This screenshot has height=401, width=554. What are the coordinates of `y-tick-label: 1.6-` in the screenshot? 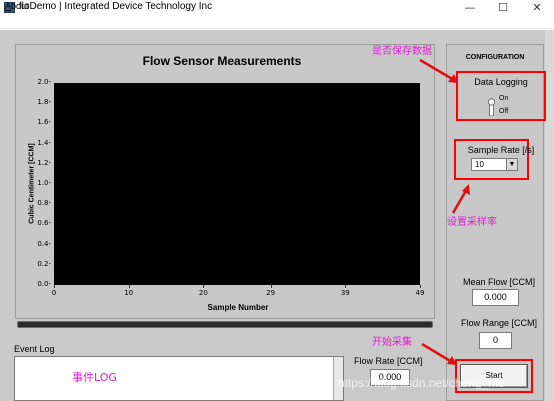 It's located at (44, 122).